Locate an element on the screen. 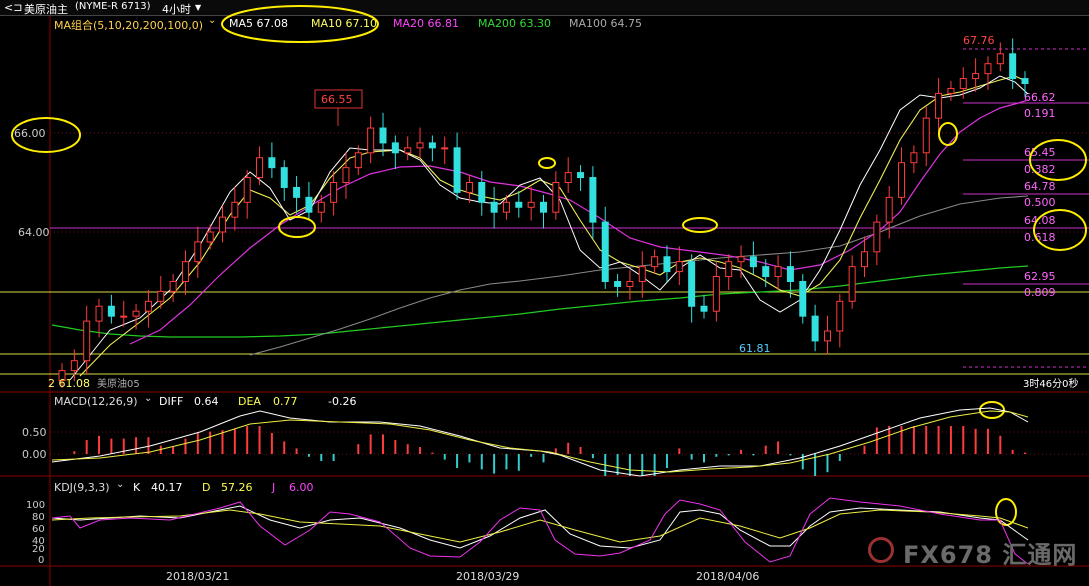  macd-tick-05: 0.50 is located at coordinates (34, 432).